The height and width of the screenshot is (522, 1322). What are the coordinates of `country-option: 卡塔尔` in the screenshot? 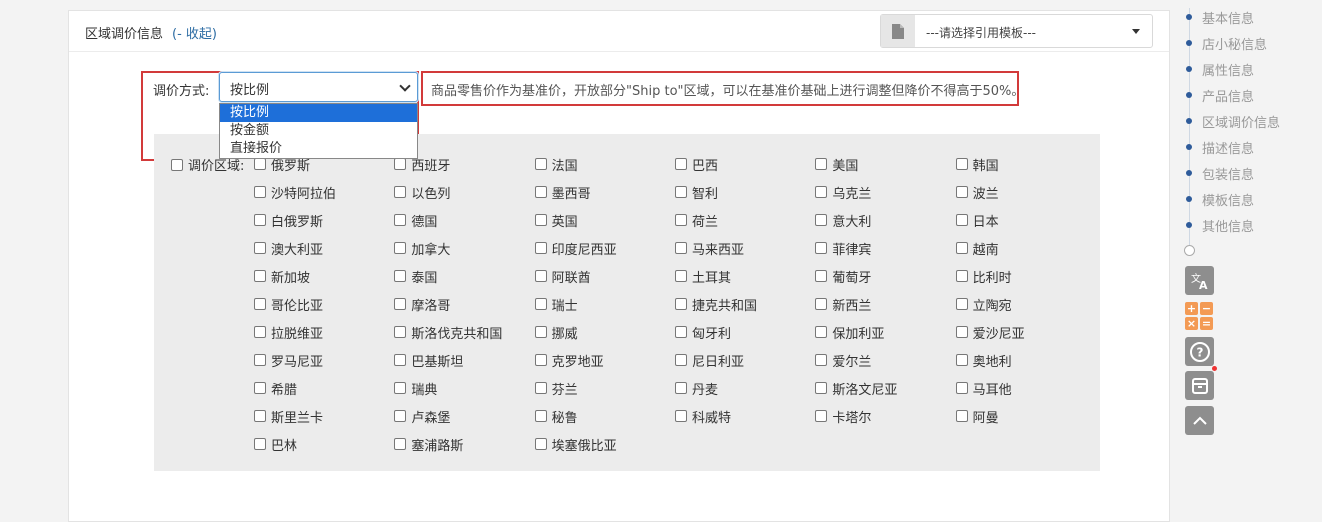 It's located at (885, 416).